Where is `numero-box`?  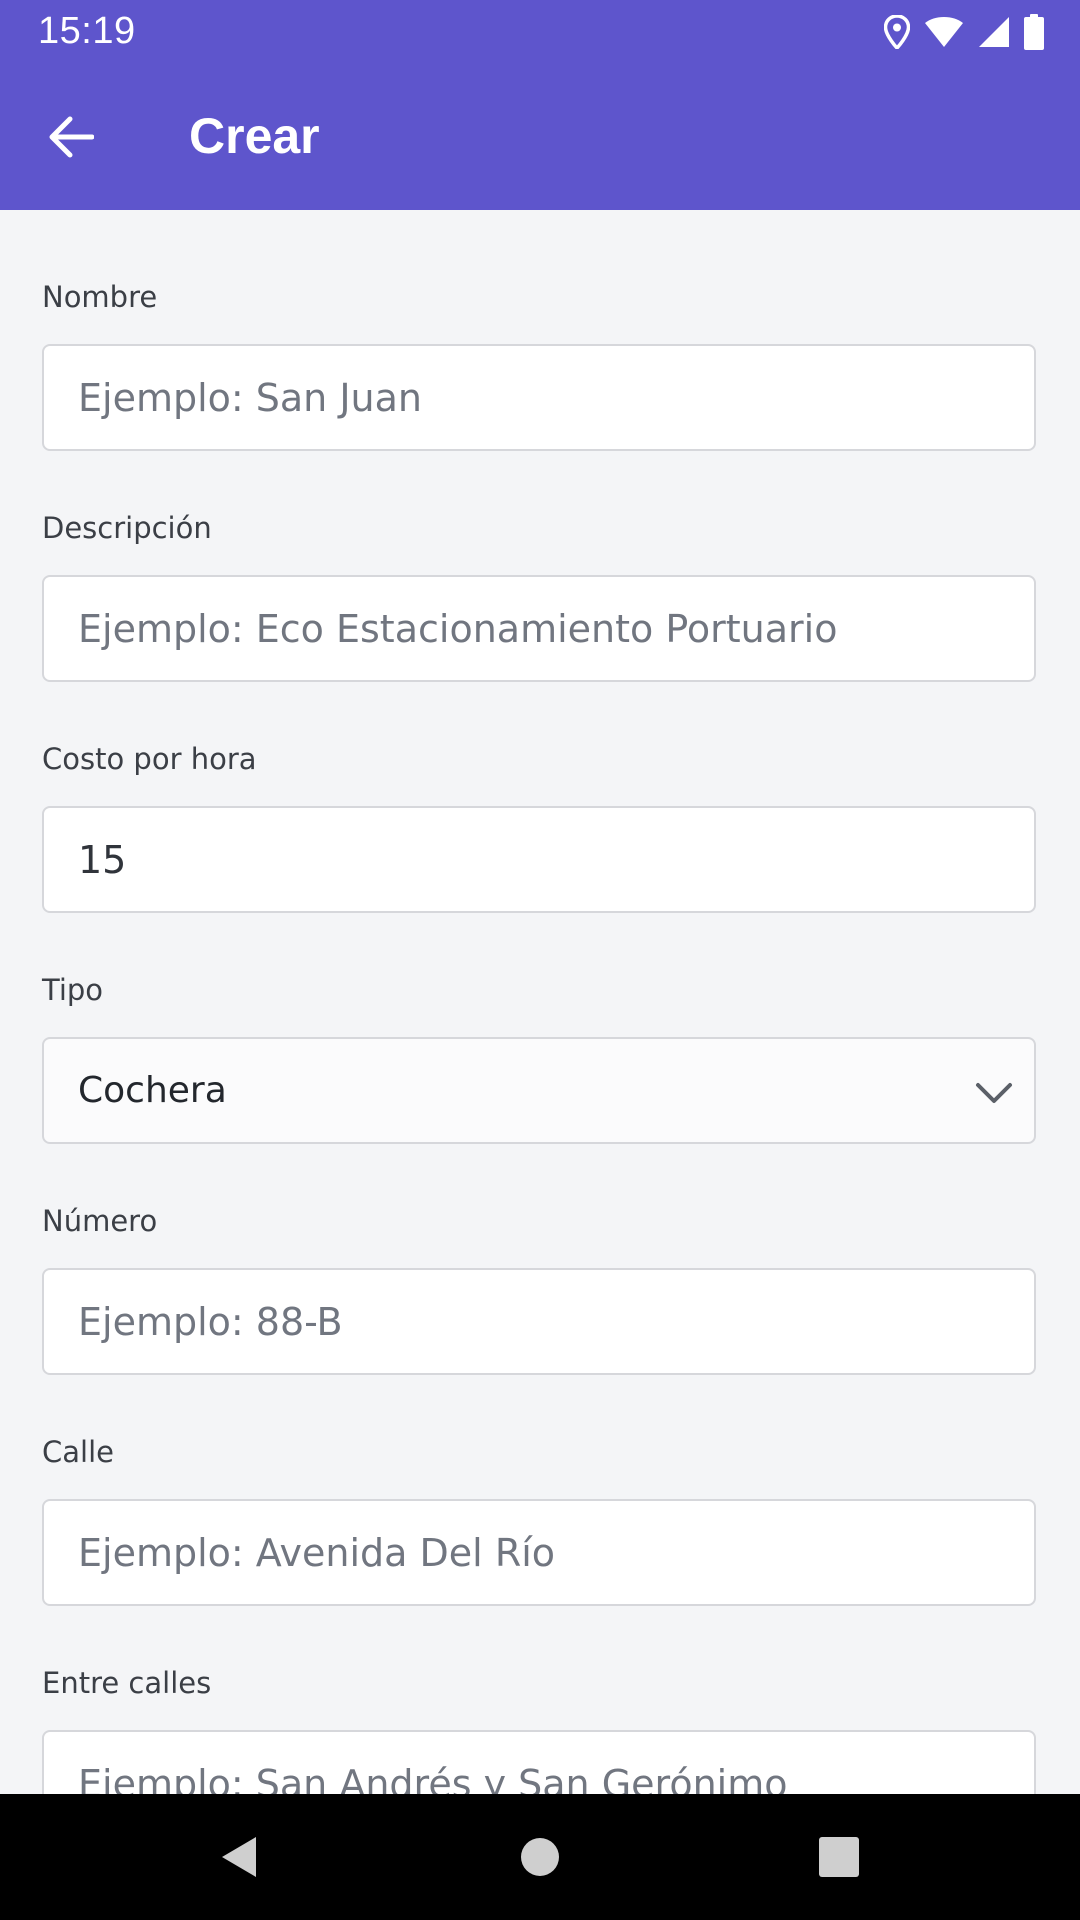 numero-box is located at coordinates (539, 1321).